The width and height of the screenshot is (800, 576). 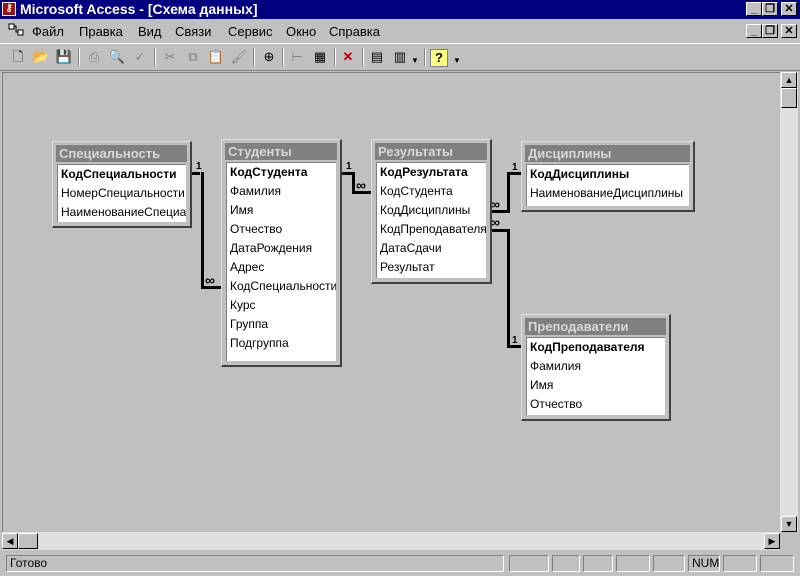 I want to click on table-title: Дисциплины, so click(x=607, y=153).